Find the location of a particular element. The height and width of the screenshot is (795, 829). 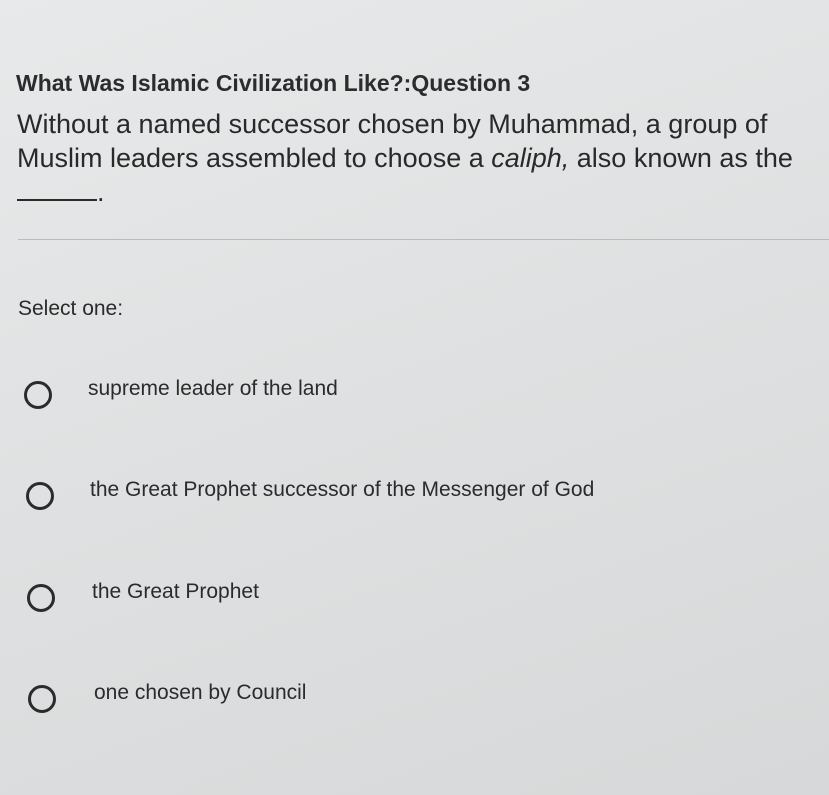

question-text-end: also known as the is located at coordinates (681, 158).